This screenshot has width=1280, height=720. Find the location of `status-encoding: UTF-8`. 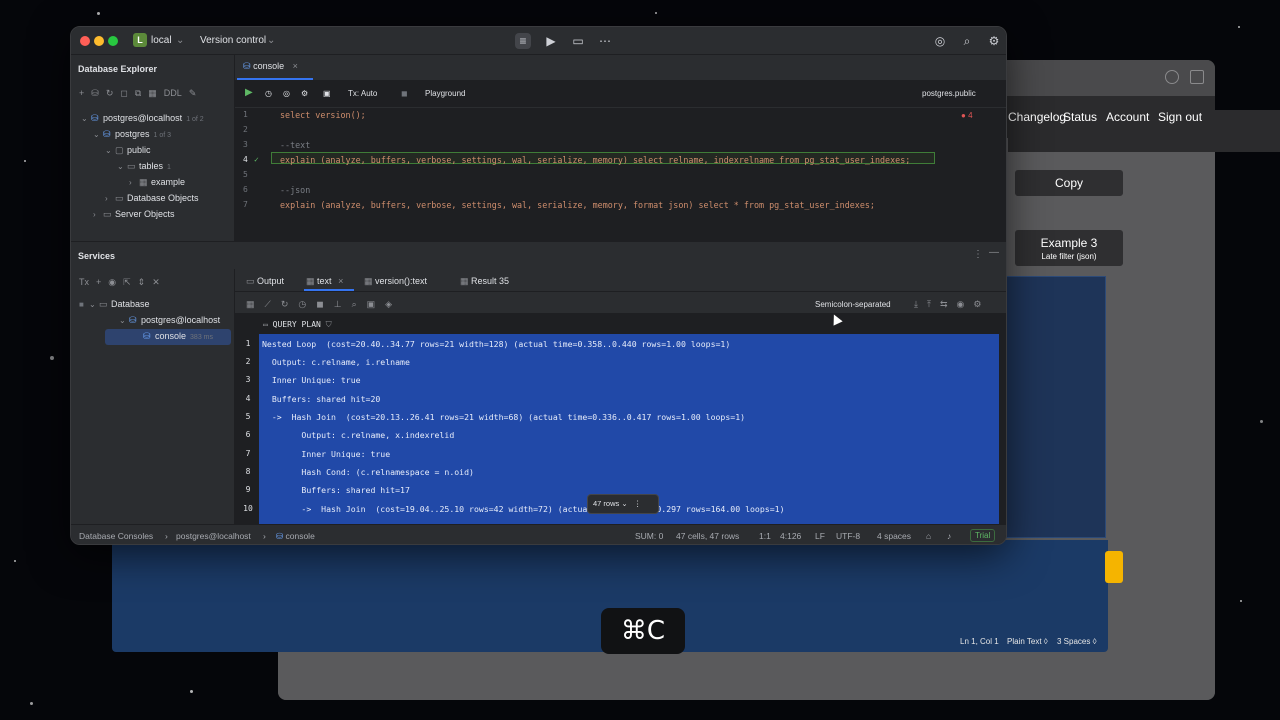

status-encoding: UTF-8 is located at coordinates (848, 536).